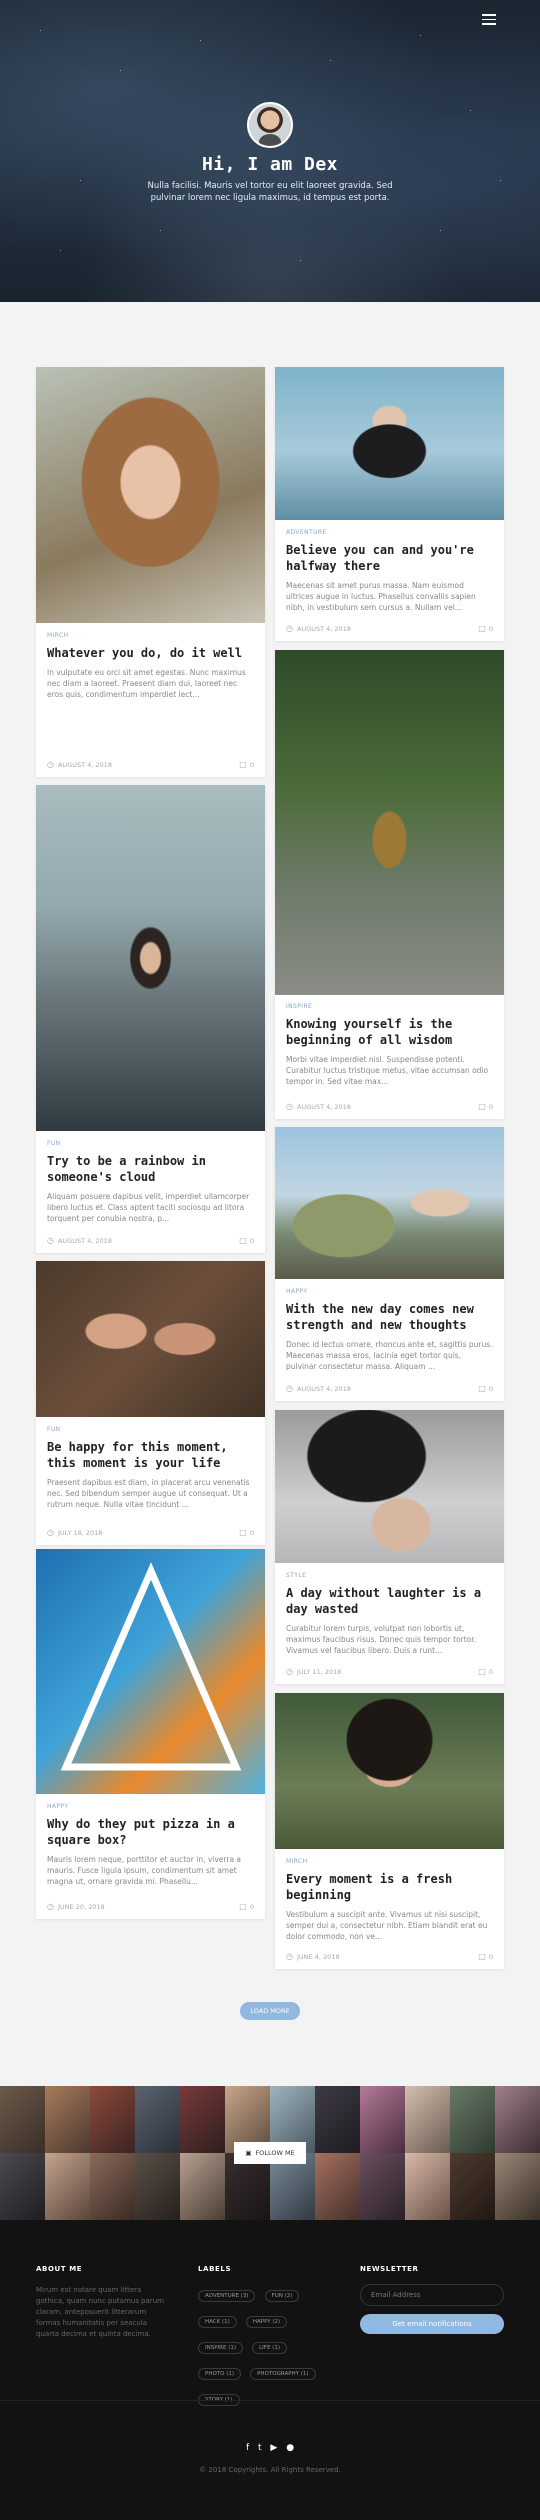  I want to click on post-title: Why do they put pizza in a square box?, so click(150, 1832).